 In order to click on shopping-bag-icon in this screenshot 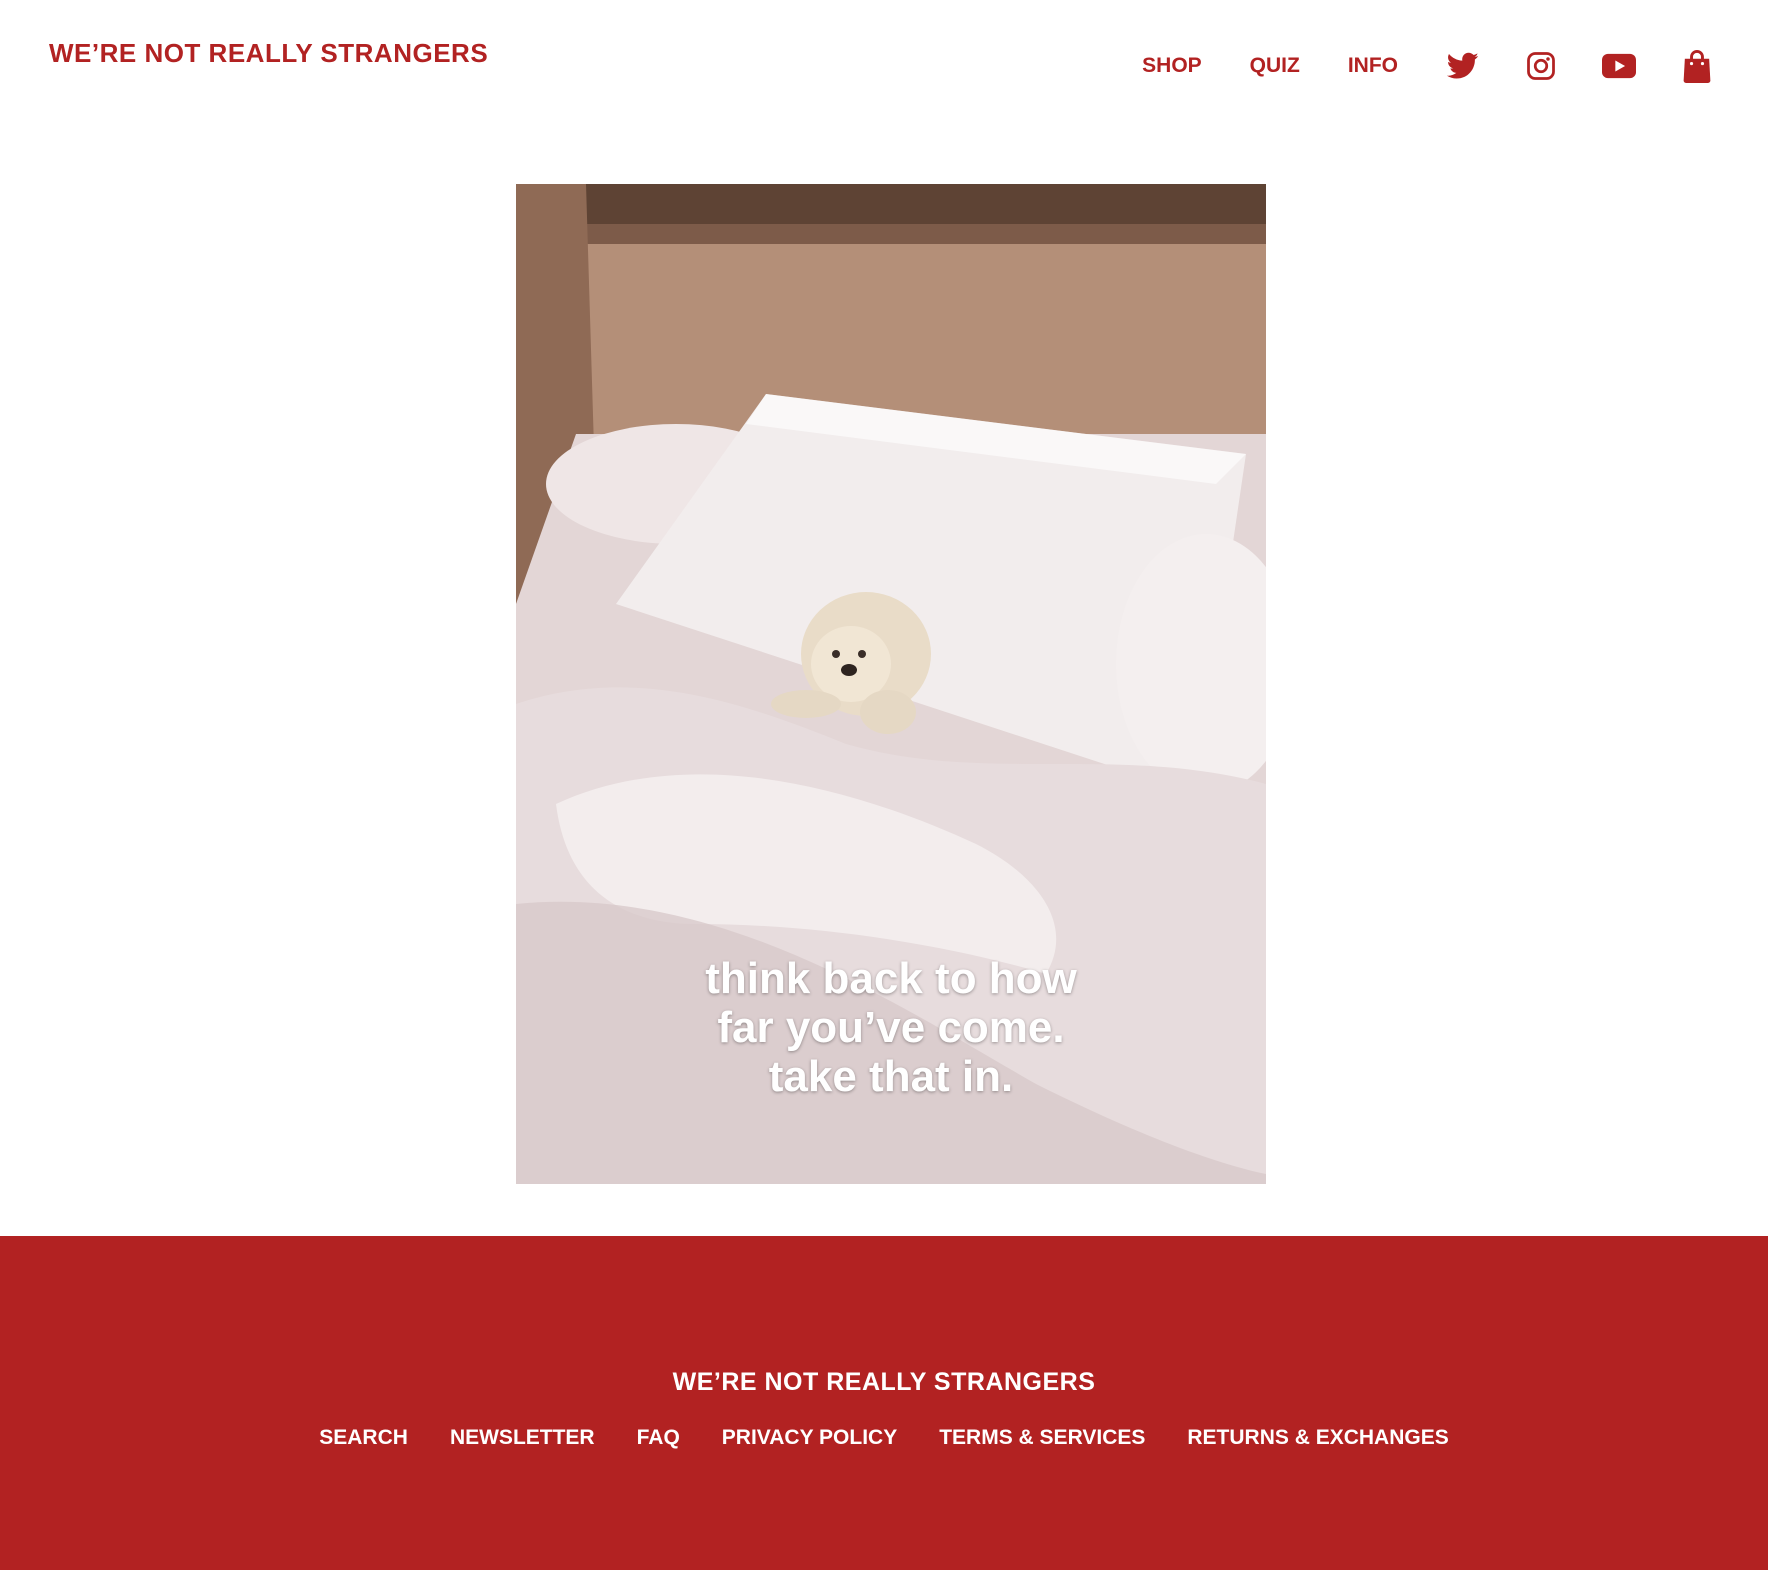, I will do `click(1697, 66)`.